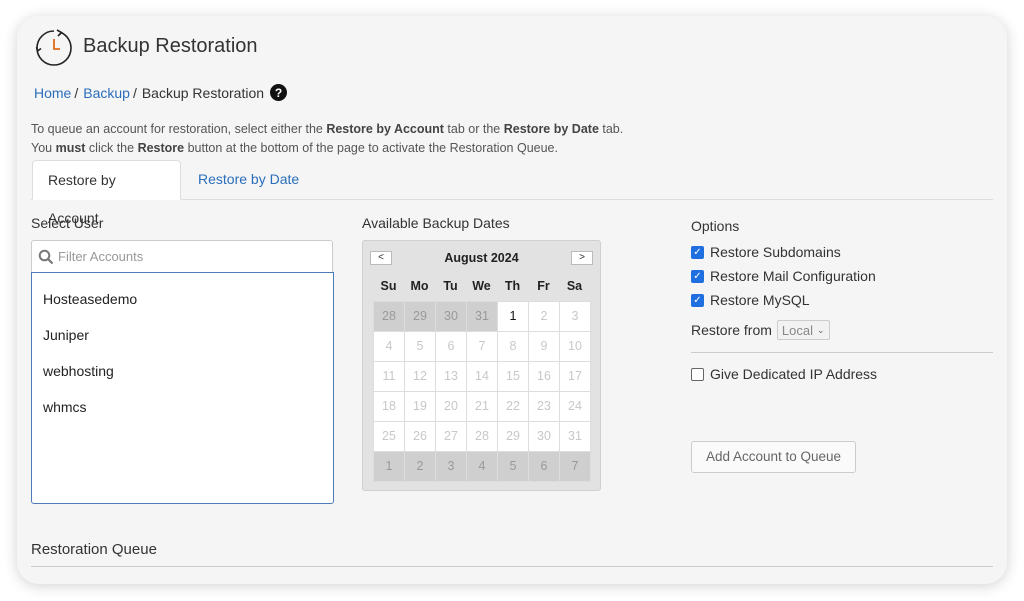 This screenshot has width=1024, height=601. I want to click on intro-text-part: You, so click(43, 148).